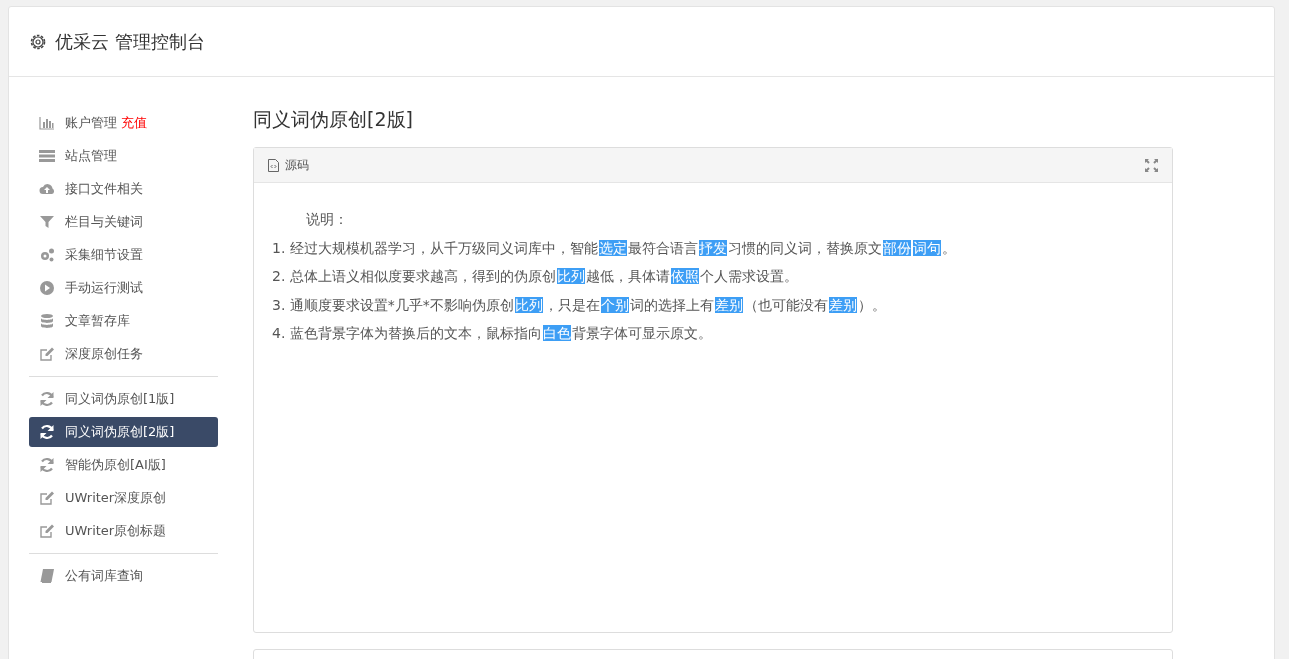 This screenshot has height=659, width=1289. What do you see at coordinates (123, 156) in the screenshot?
I see `sidebar-item: 站点管理` at bounding box center [123, 156].